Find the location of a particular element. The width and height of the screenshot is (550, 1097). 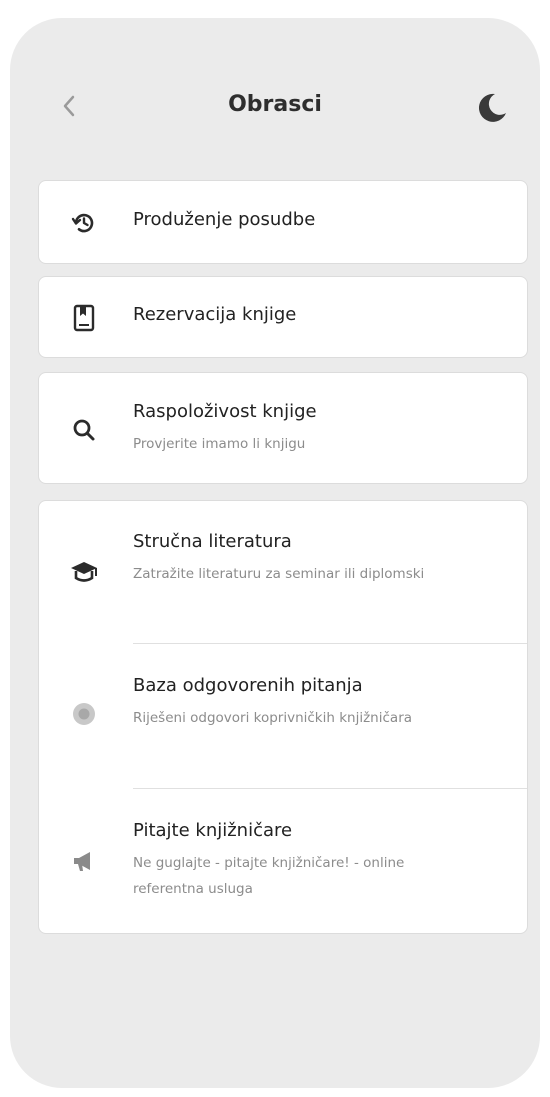

menu-item-reservation: Rezervacija knjige is located at coordinates (283, 318).